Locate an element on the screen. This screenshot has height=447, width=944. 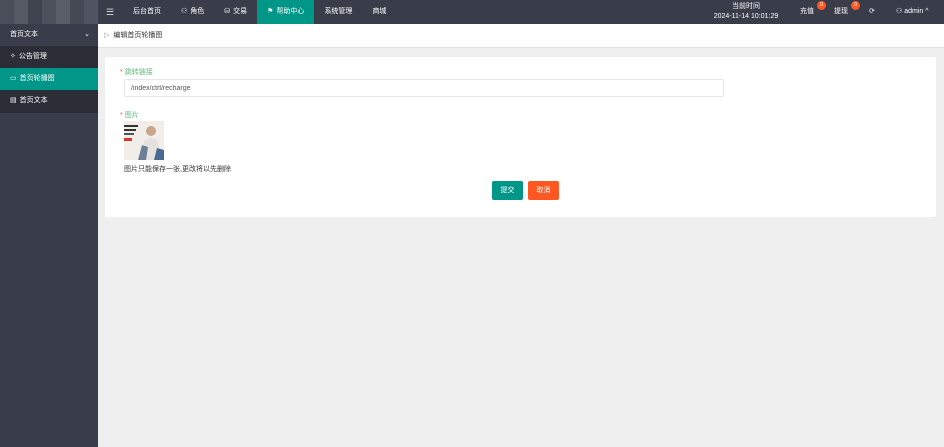
nav-roles: ⚇ 角色 is located at coordinates (192, 12).